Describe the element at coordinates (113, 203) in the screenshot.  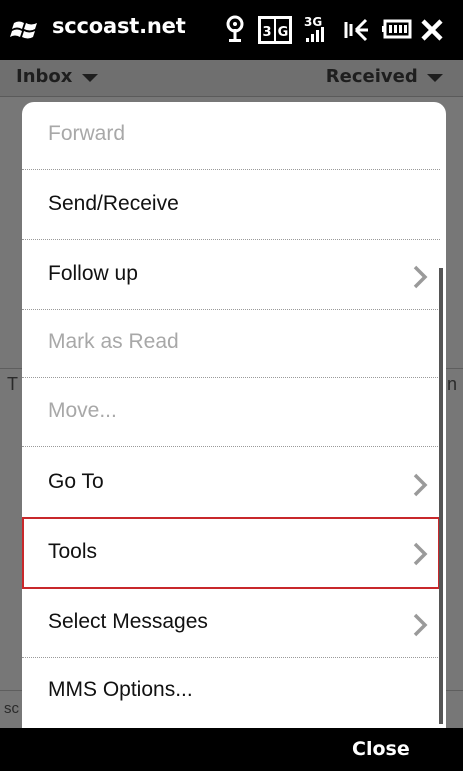
I see `menu-item-label: Send/Receive` at that location.